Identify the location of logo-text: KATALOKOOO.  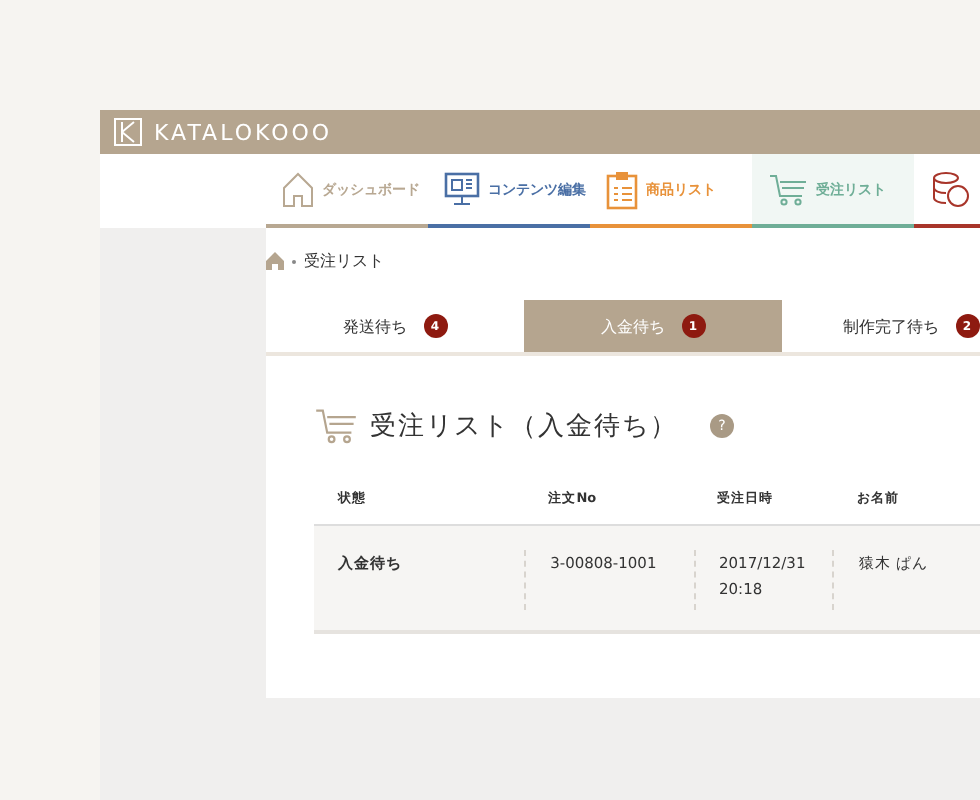
(243, 132).